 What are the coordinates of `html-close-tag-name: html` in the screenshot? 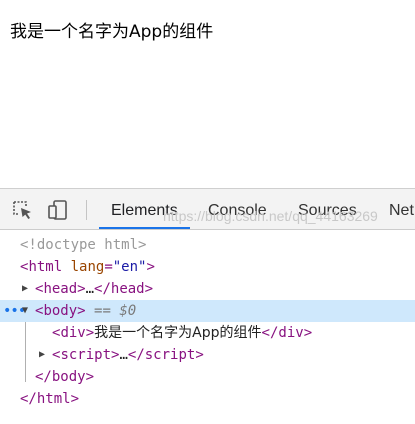 It's located at (53, 399).